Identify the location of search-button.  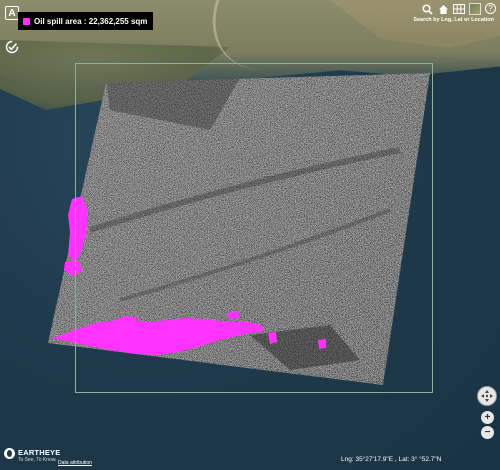
(427, 9).